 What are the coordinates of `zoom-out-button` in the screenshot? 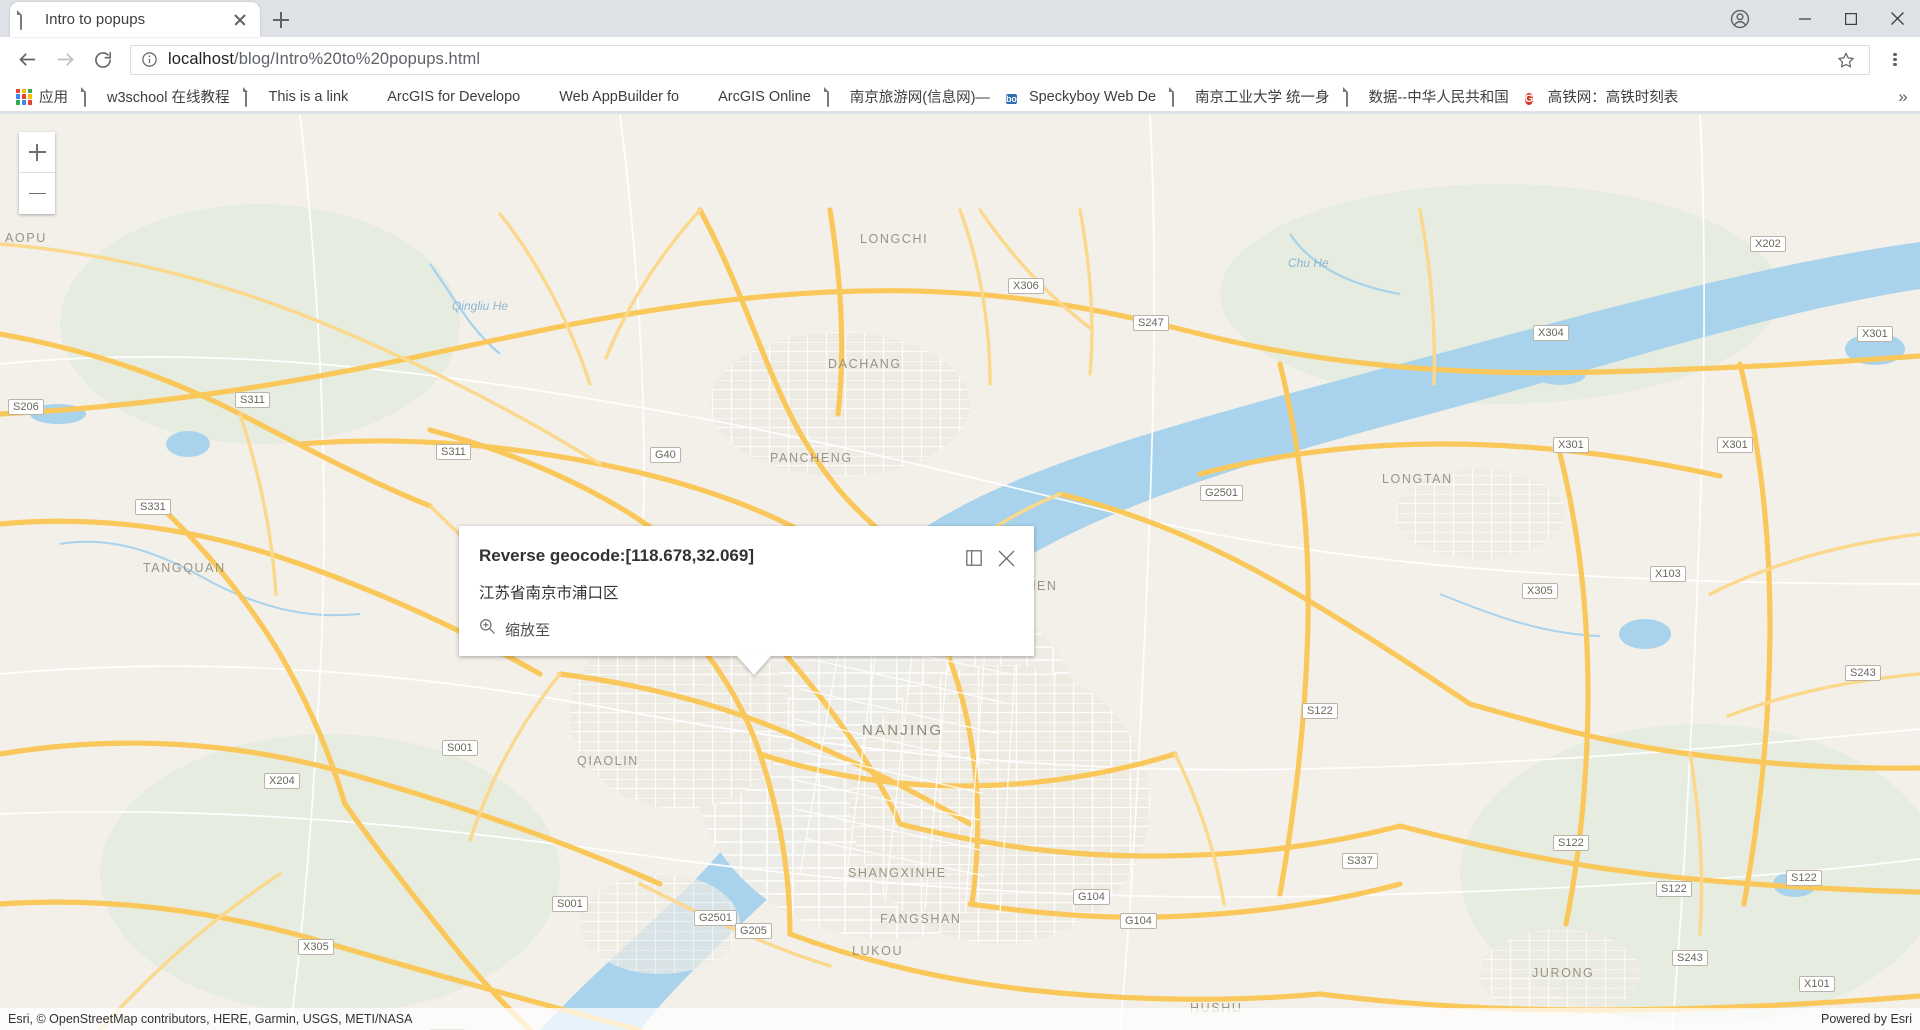 It's located at (37, 193).